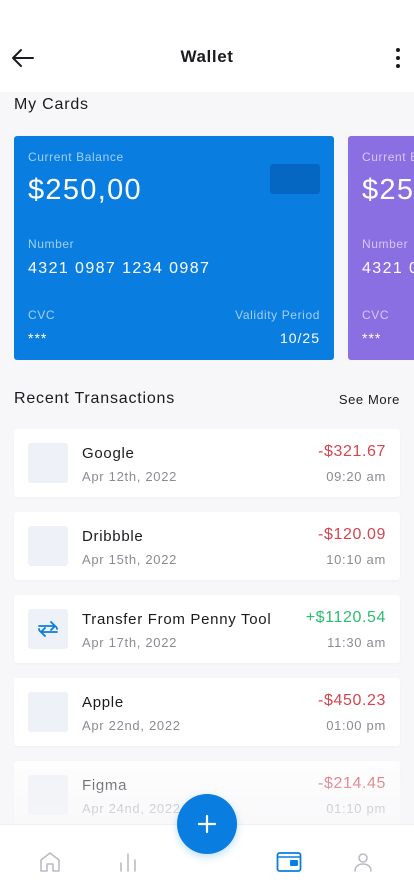  Describe the element at coordinates (95, 398) in the screenshot. I see `transactions-section-title: Recent Transactions` at that location.